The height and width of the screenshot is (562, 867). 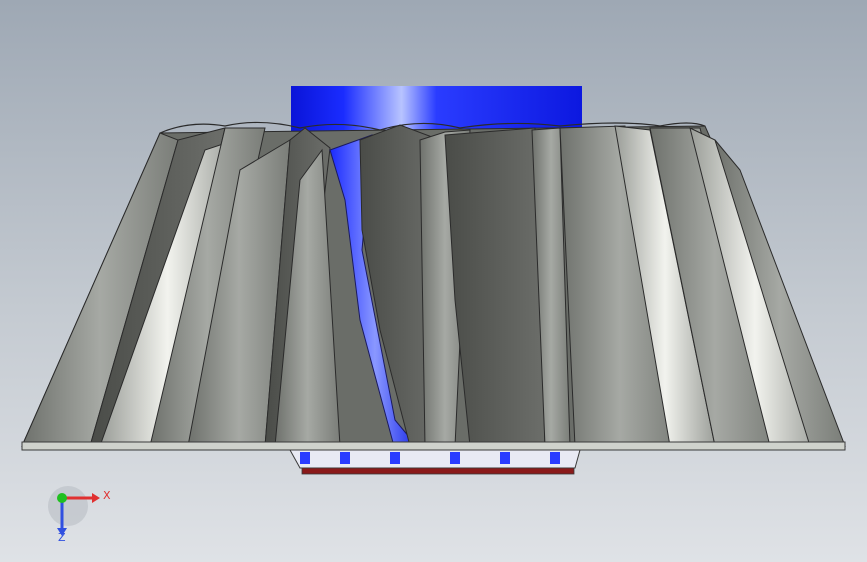 I want to click on lower-hub, so click(x=435, y=459).